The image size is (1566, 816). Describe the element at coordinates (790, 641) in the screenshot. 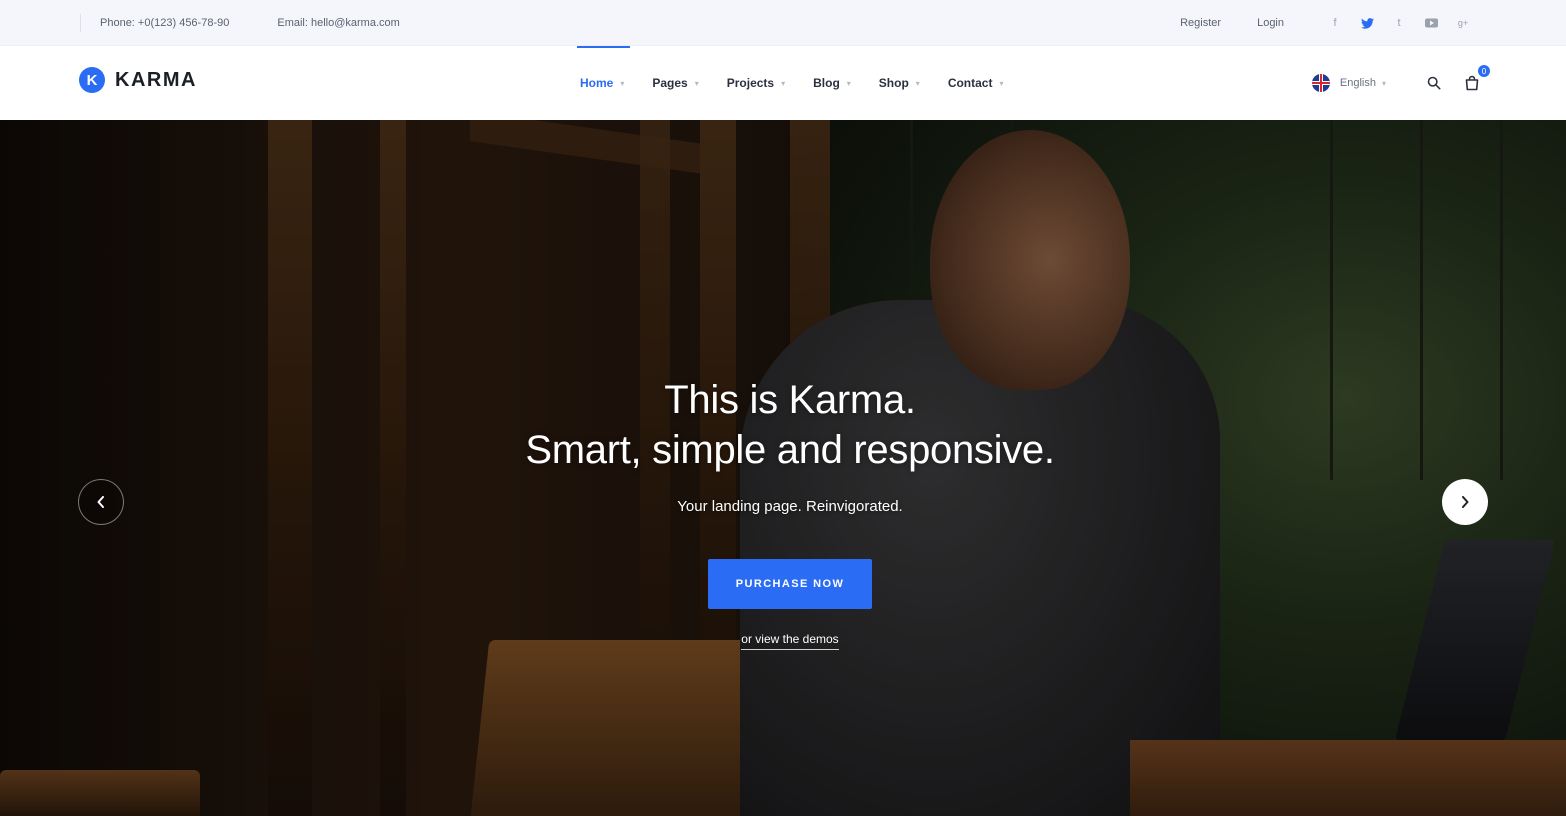

I see `view-demos-link: or view the demos` at that location.